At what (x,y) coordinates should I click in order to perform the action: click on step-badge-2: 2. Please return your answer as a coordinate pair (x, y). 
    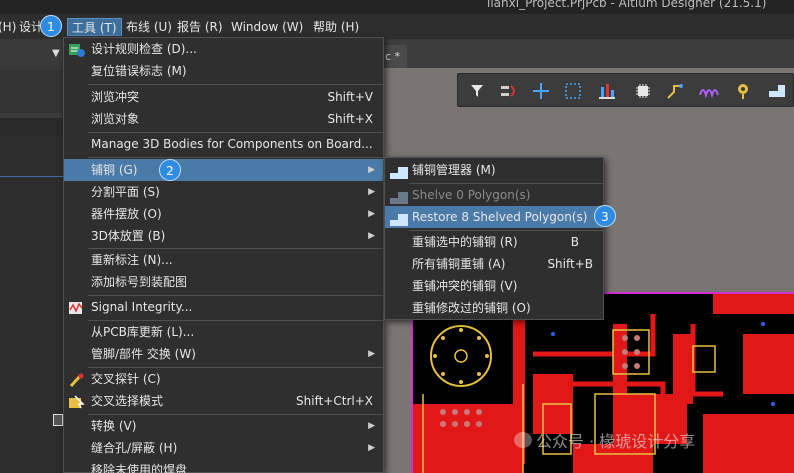
    Looking at the image, I should click on (170, 170).